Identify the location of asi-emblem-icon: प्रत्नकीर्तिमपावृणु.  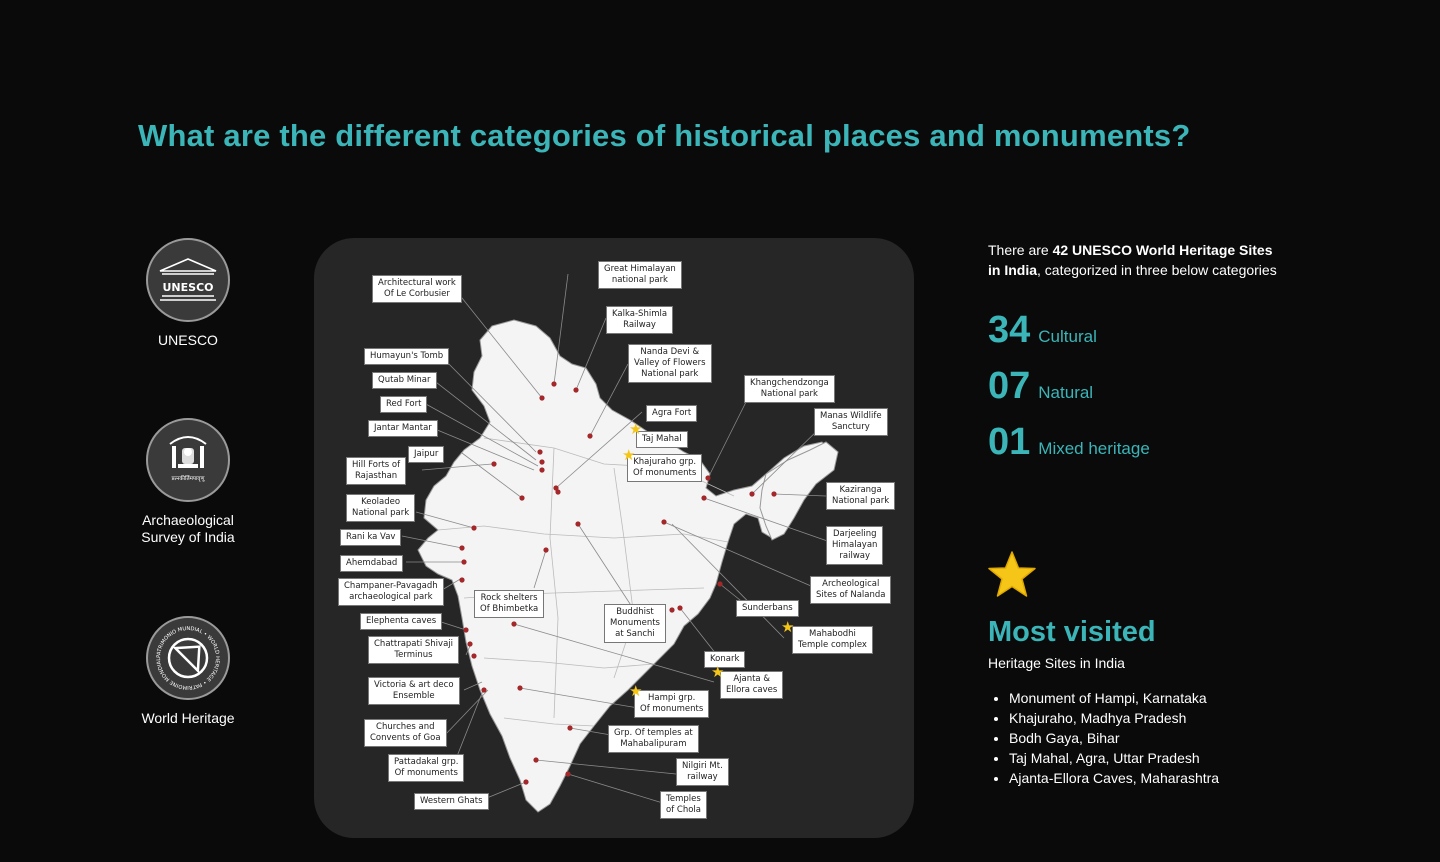
(188, 460).